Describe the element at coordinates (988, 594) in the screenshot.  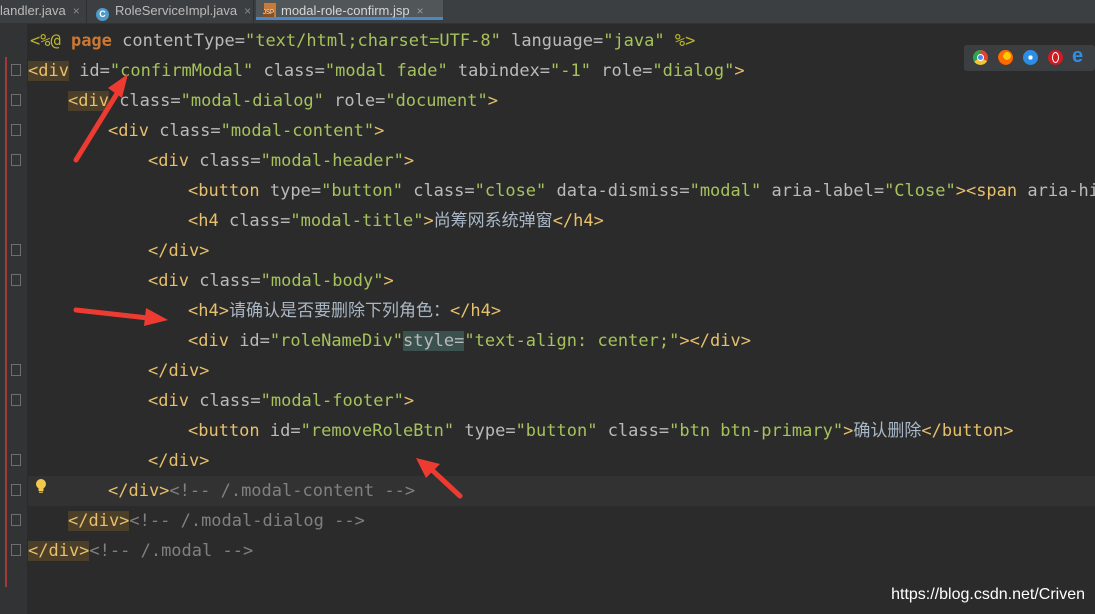
I see `watermark: https://blog.csdn.net/Criven` at that location.